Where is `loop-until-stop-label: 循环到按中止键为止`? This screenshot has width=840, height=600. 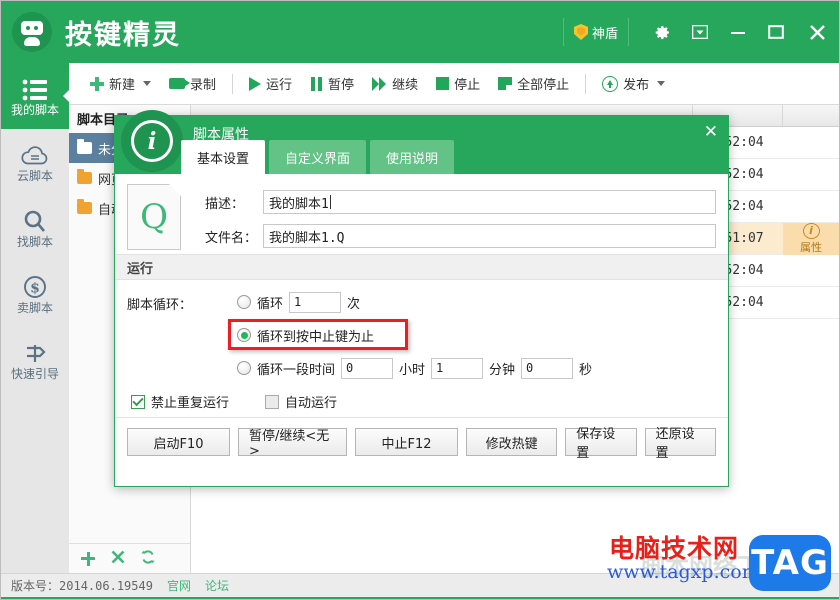 loop-until-stop-label: 循环到按中止键为止 is located at coordinates (316, 337).